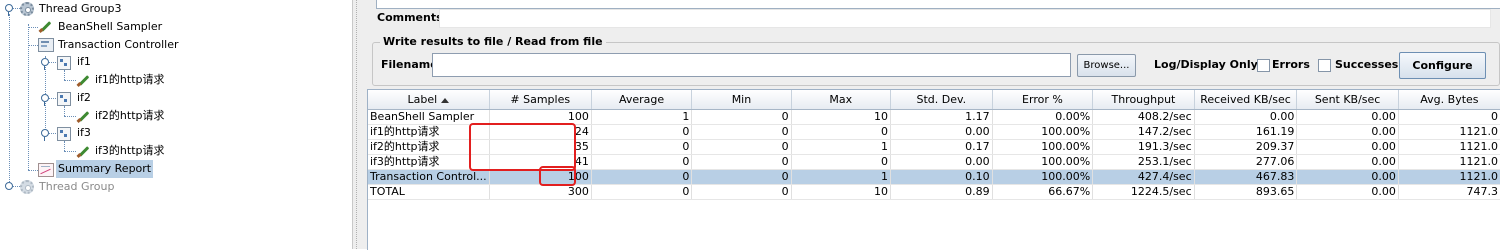 The height and width of the screenshot is (250, 1500). I want to click on column-header-avg-bytes: Avg. Bytes, so click(1449, 100).